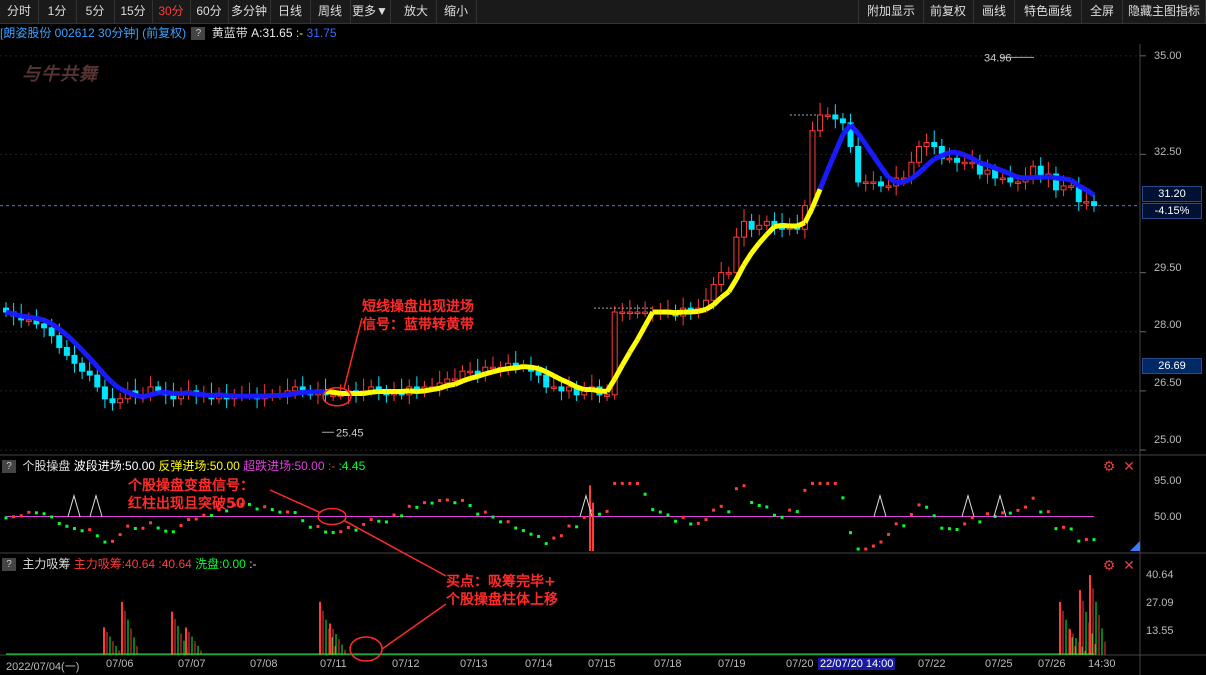 Image resolution: width=1206 pixels, height=675 pixels. What do you see at coordinates (1168, 268) in the screenshot?
I see `price-tick-29-5: 29.50` at bounding box center [1168, 268].